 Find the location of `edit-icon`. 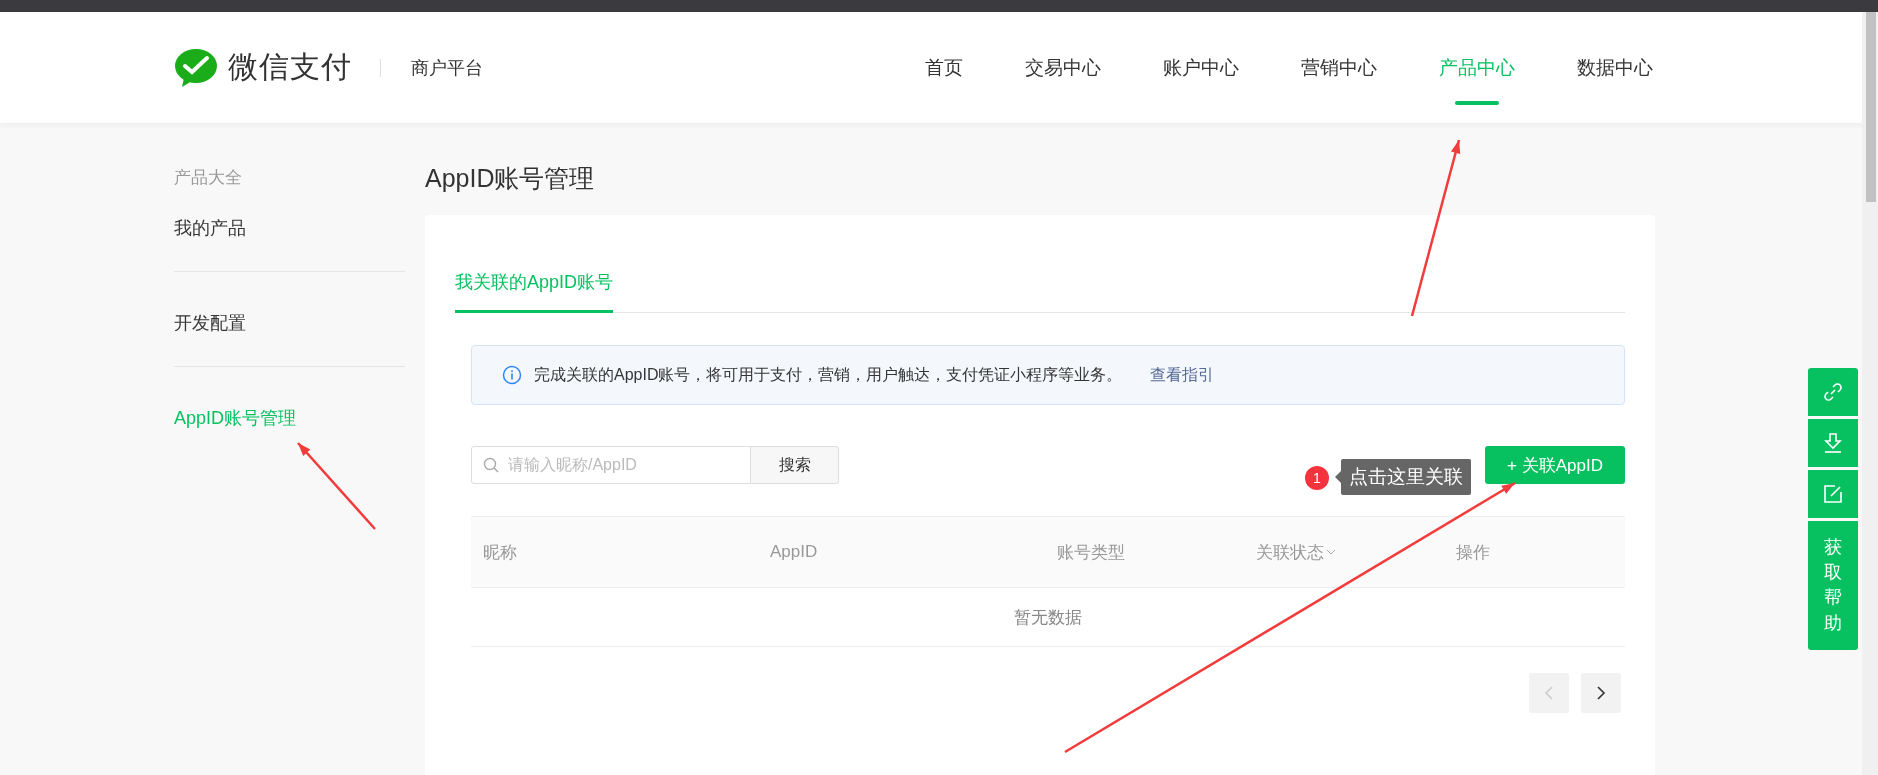

edit-icon is located at coordinates (1833, 494).